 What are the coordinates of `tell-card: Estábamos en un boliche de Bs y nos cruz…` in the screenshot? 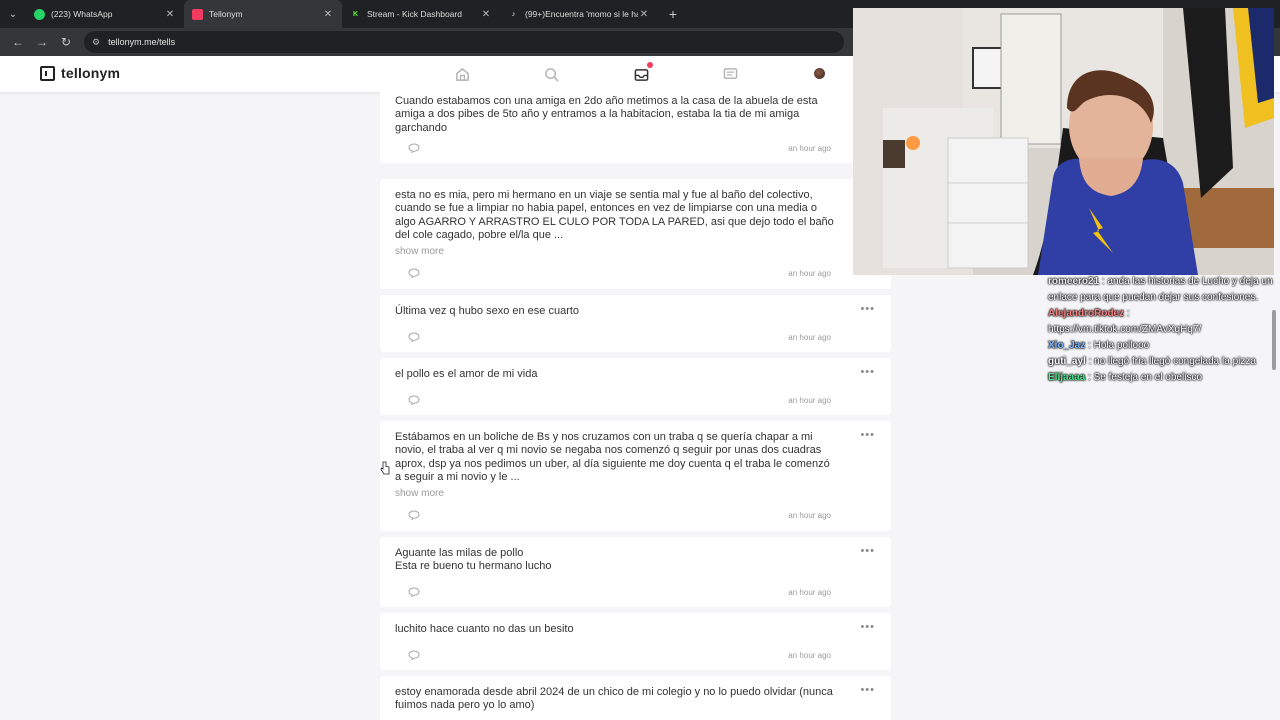 It's located at (635, 476).